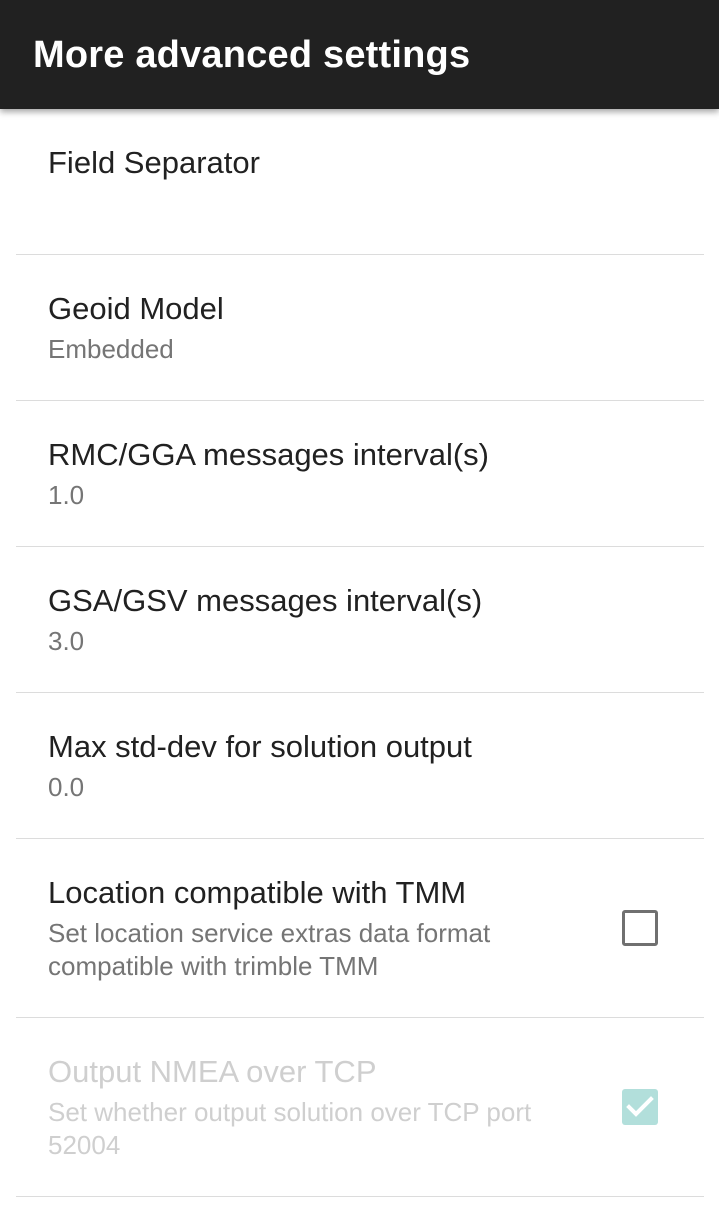 This screenshot has width=719, height=1226. I want to click on app-bar: More advanced settings, so click(359, 54).